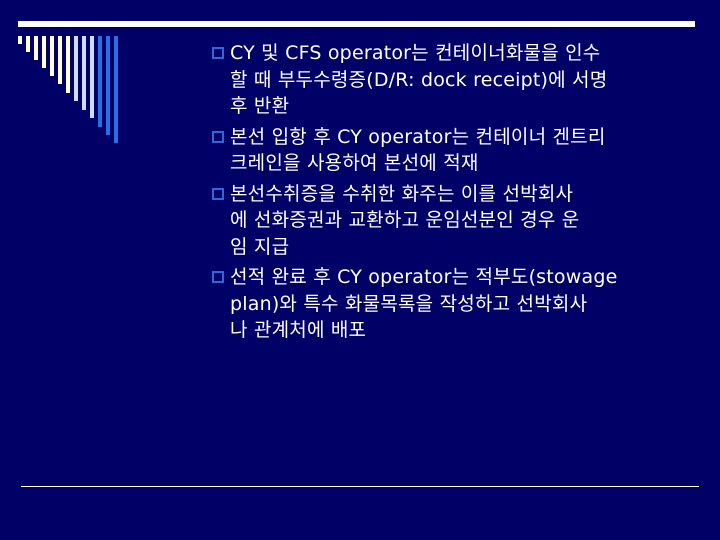 The width and height of the screenshot is (720, 540). Describe the element at coordinates (424, 277) in the screenshot. I see `bullet-line: 선적 완료 후 CY operator는 적부도(stowage` at that location.